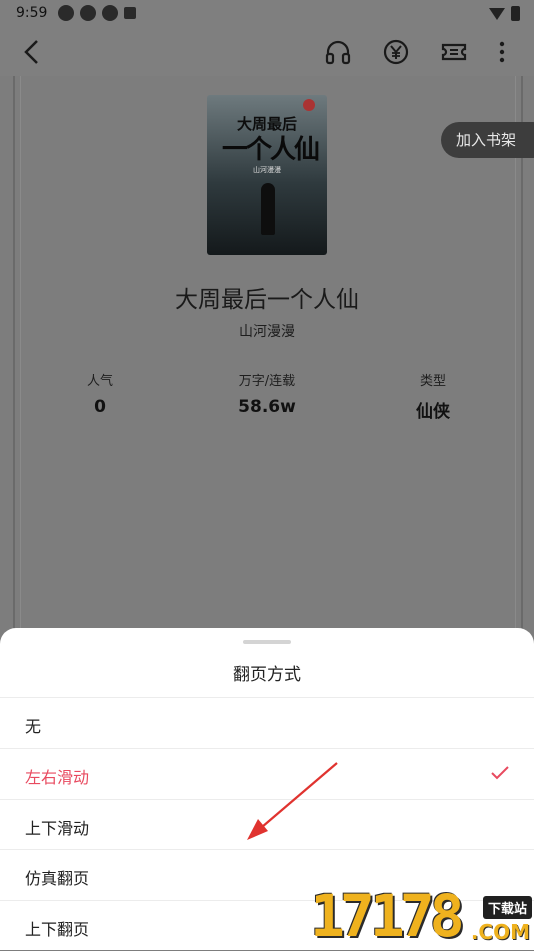 This screenshot has height=951, width=534. I want to click on option-vertical-slide: 上下滑动, so click(267, 824).